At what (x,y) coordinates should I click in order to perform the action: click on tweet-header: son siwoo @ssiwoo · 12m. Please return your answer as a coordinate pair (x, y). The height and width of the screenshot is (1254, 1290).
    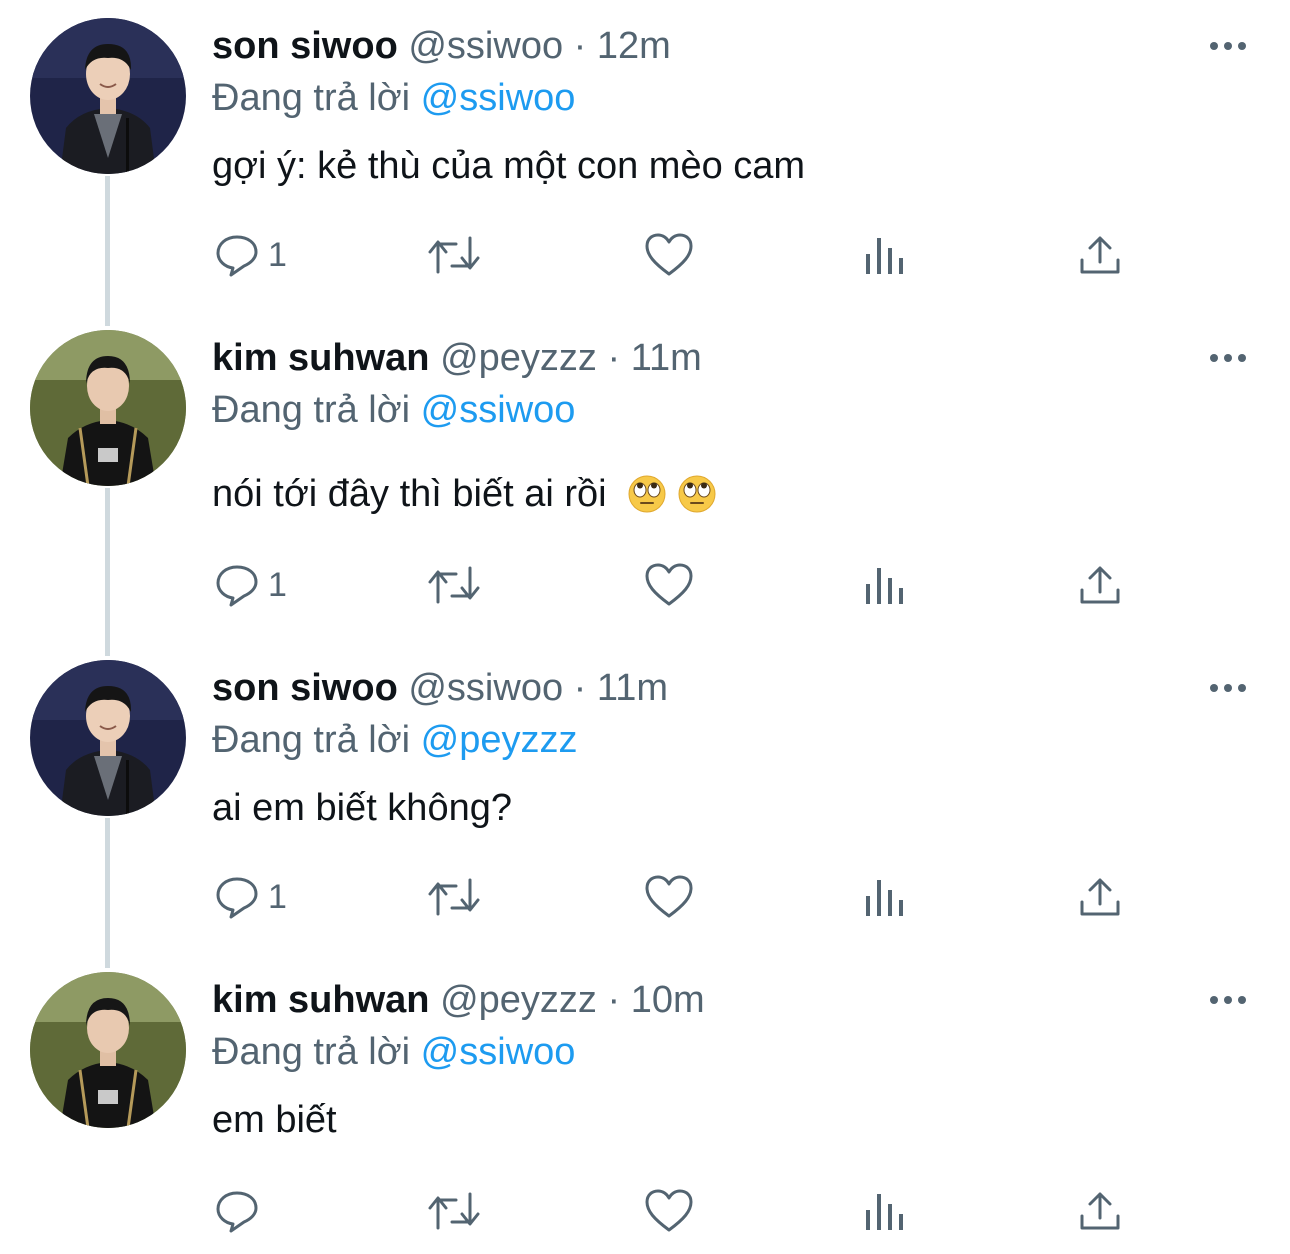
    Looking at the image, I should click on (441, 46).